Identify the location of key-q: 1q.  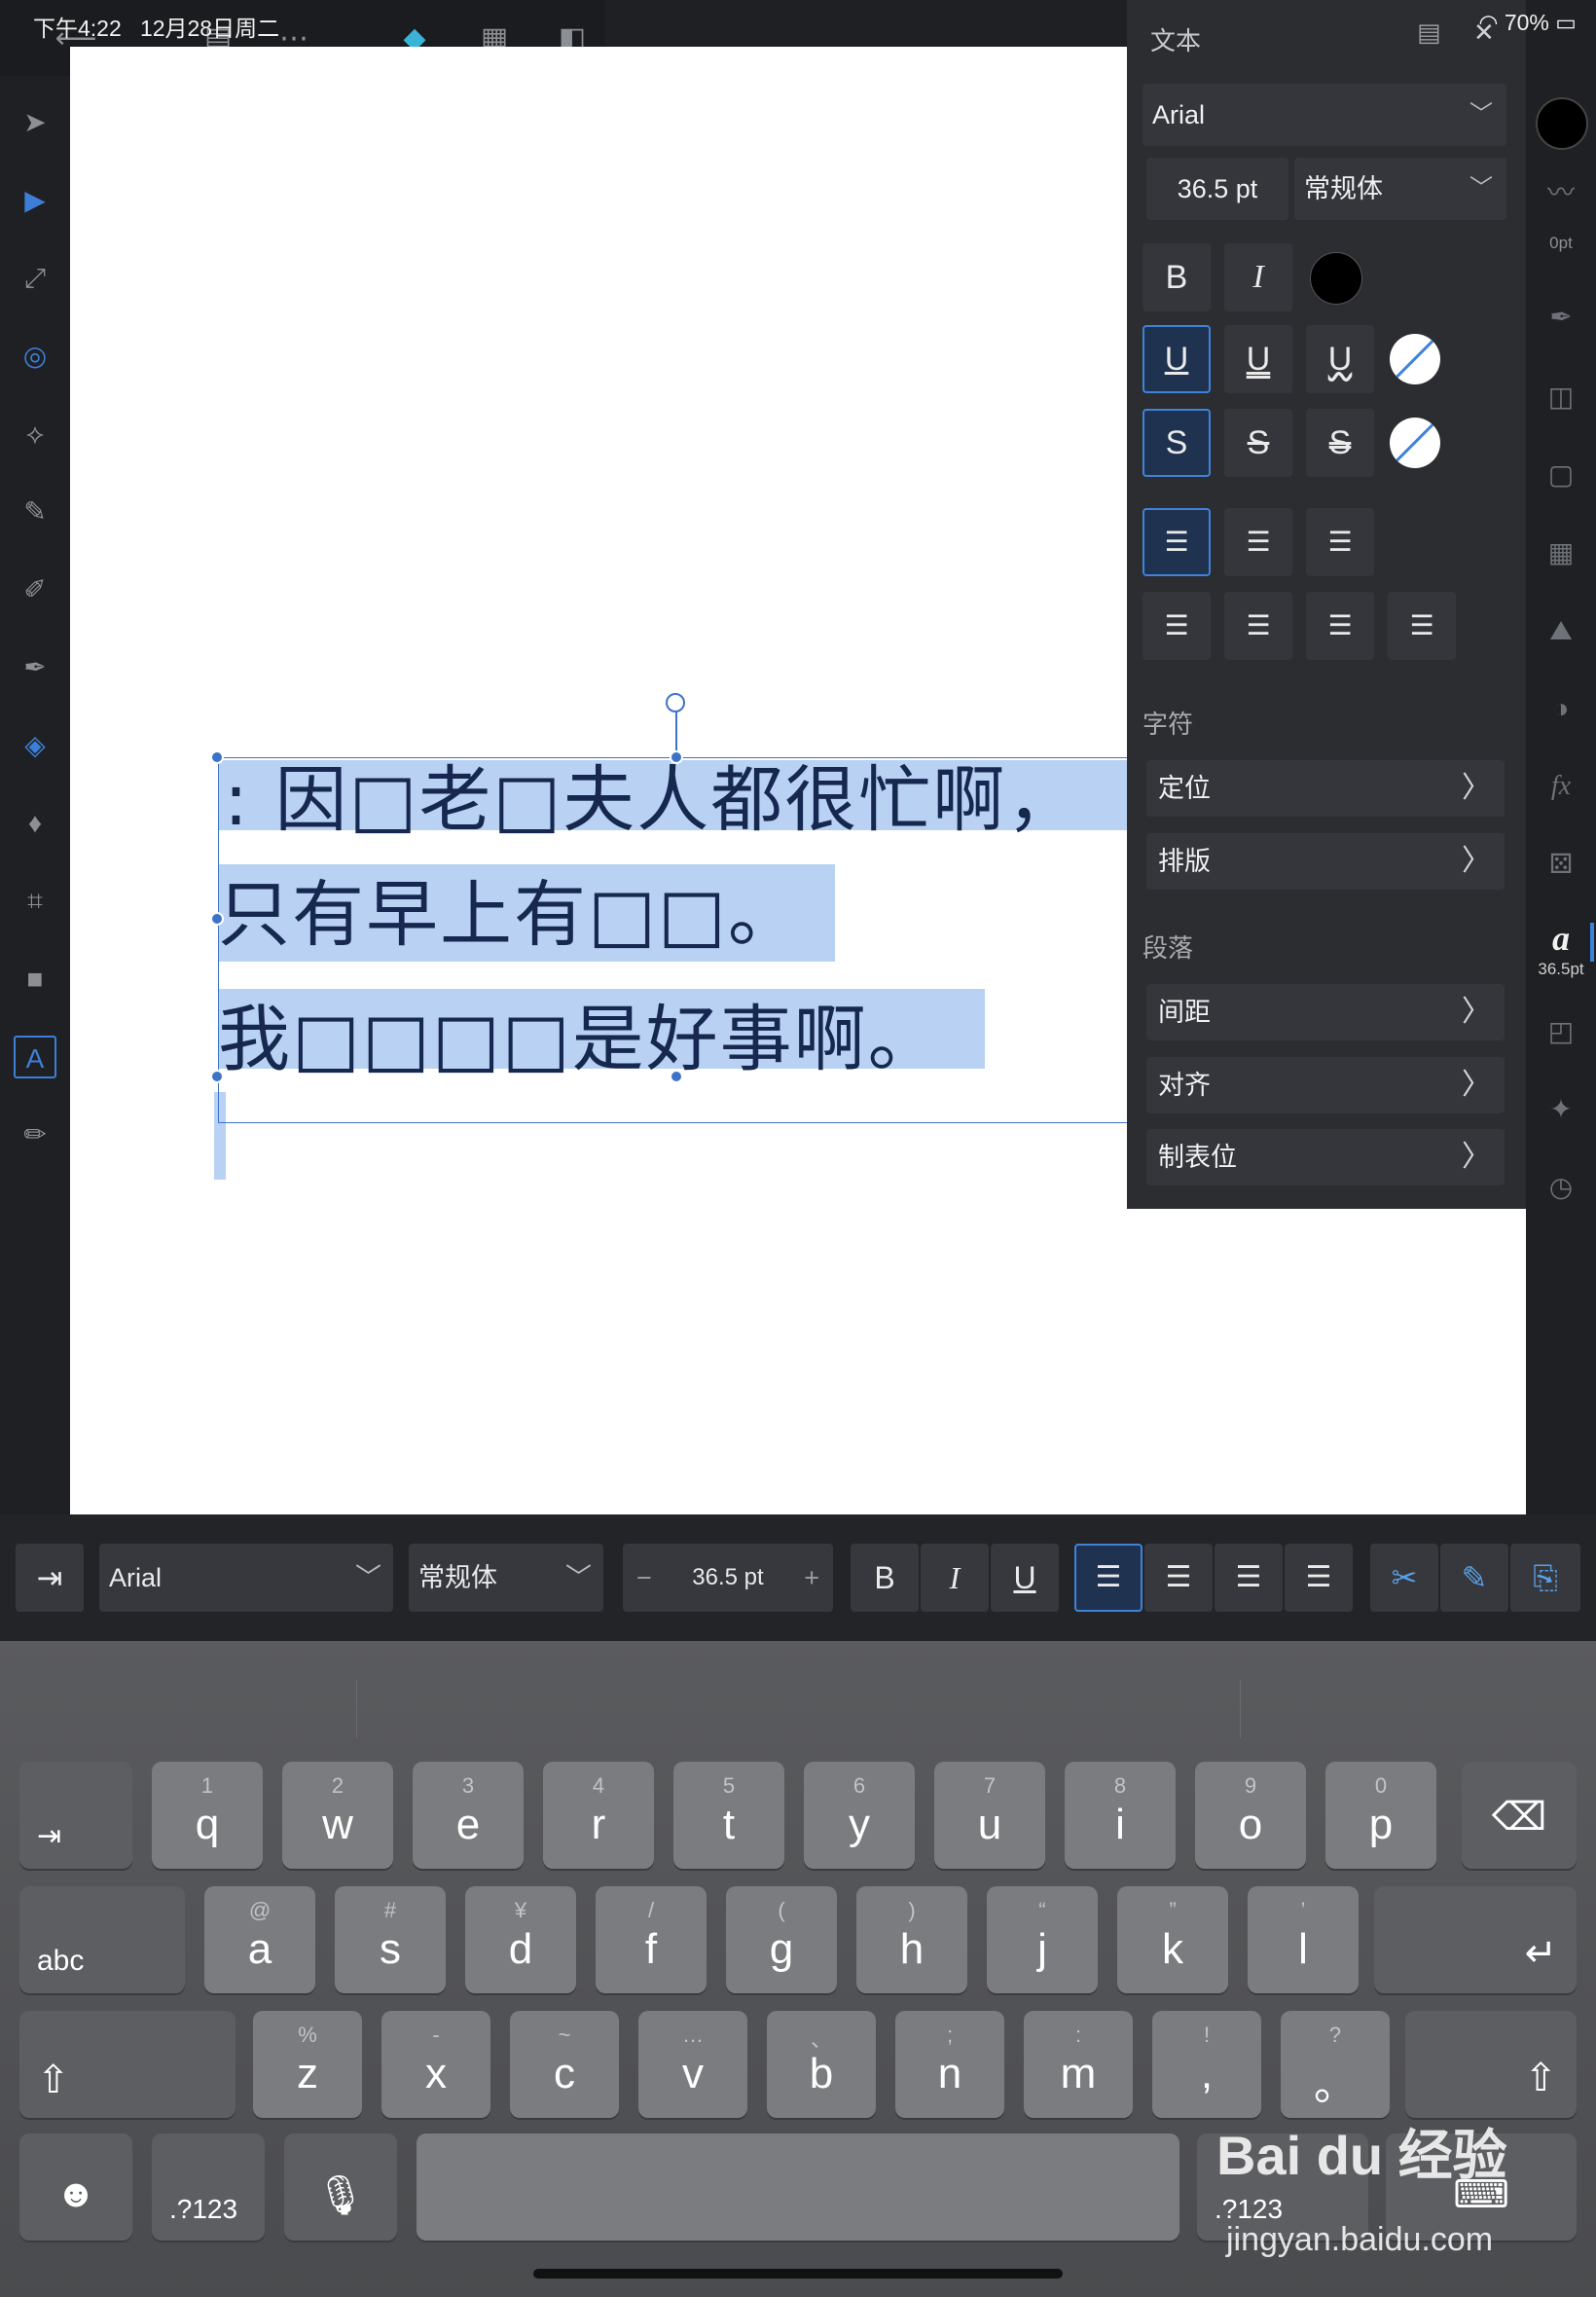
(207, 1815).